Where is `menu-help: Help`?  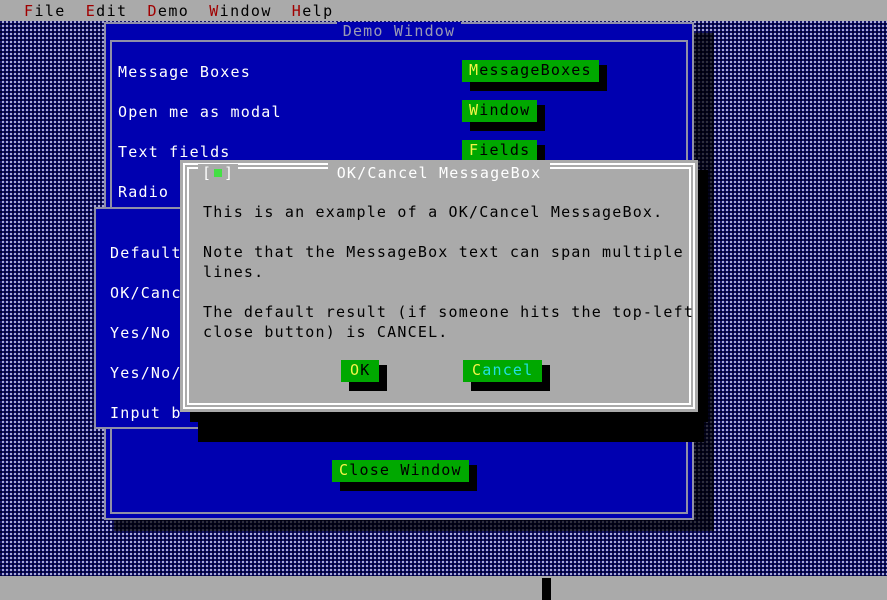
menu-help: Help is located at coordinates (313, 11).